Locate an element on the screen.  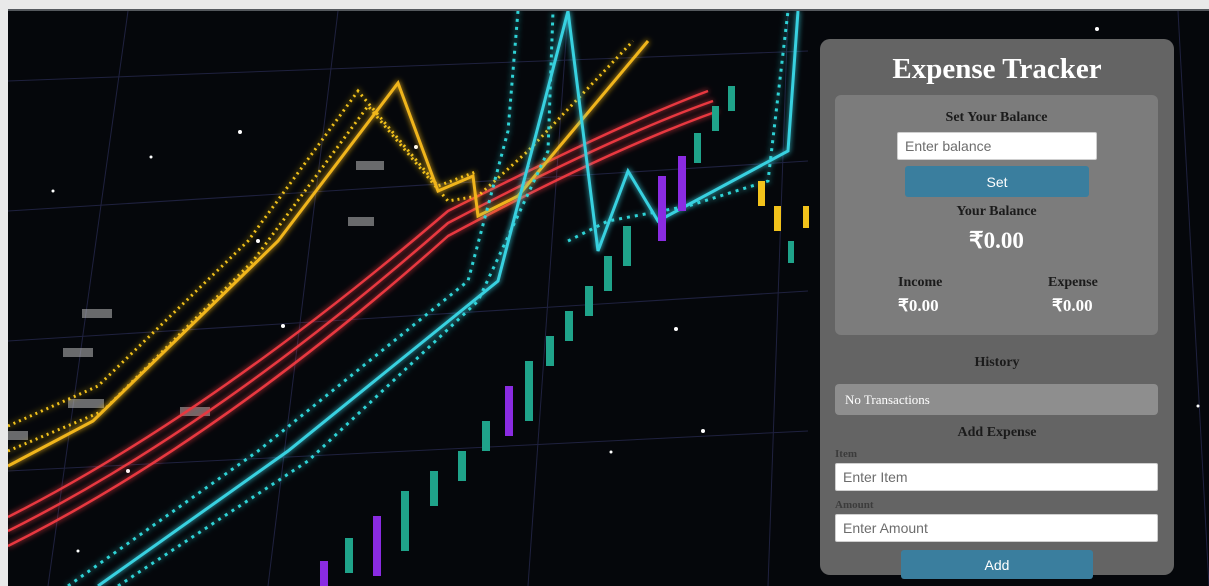
history-heading: History is located at coordinates (997, 362).